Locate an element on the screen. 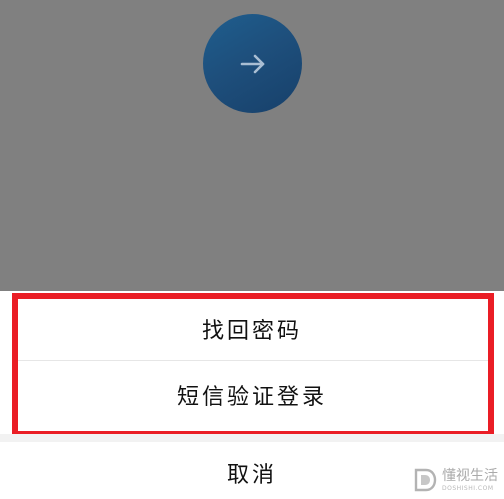 Image resolution: width=504 pixels, height=499 pixels. retrieve-password-option: 找回密码 is located at coordinates (252, 329).